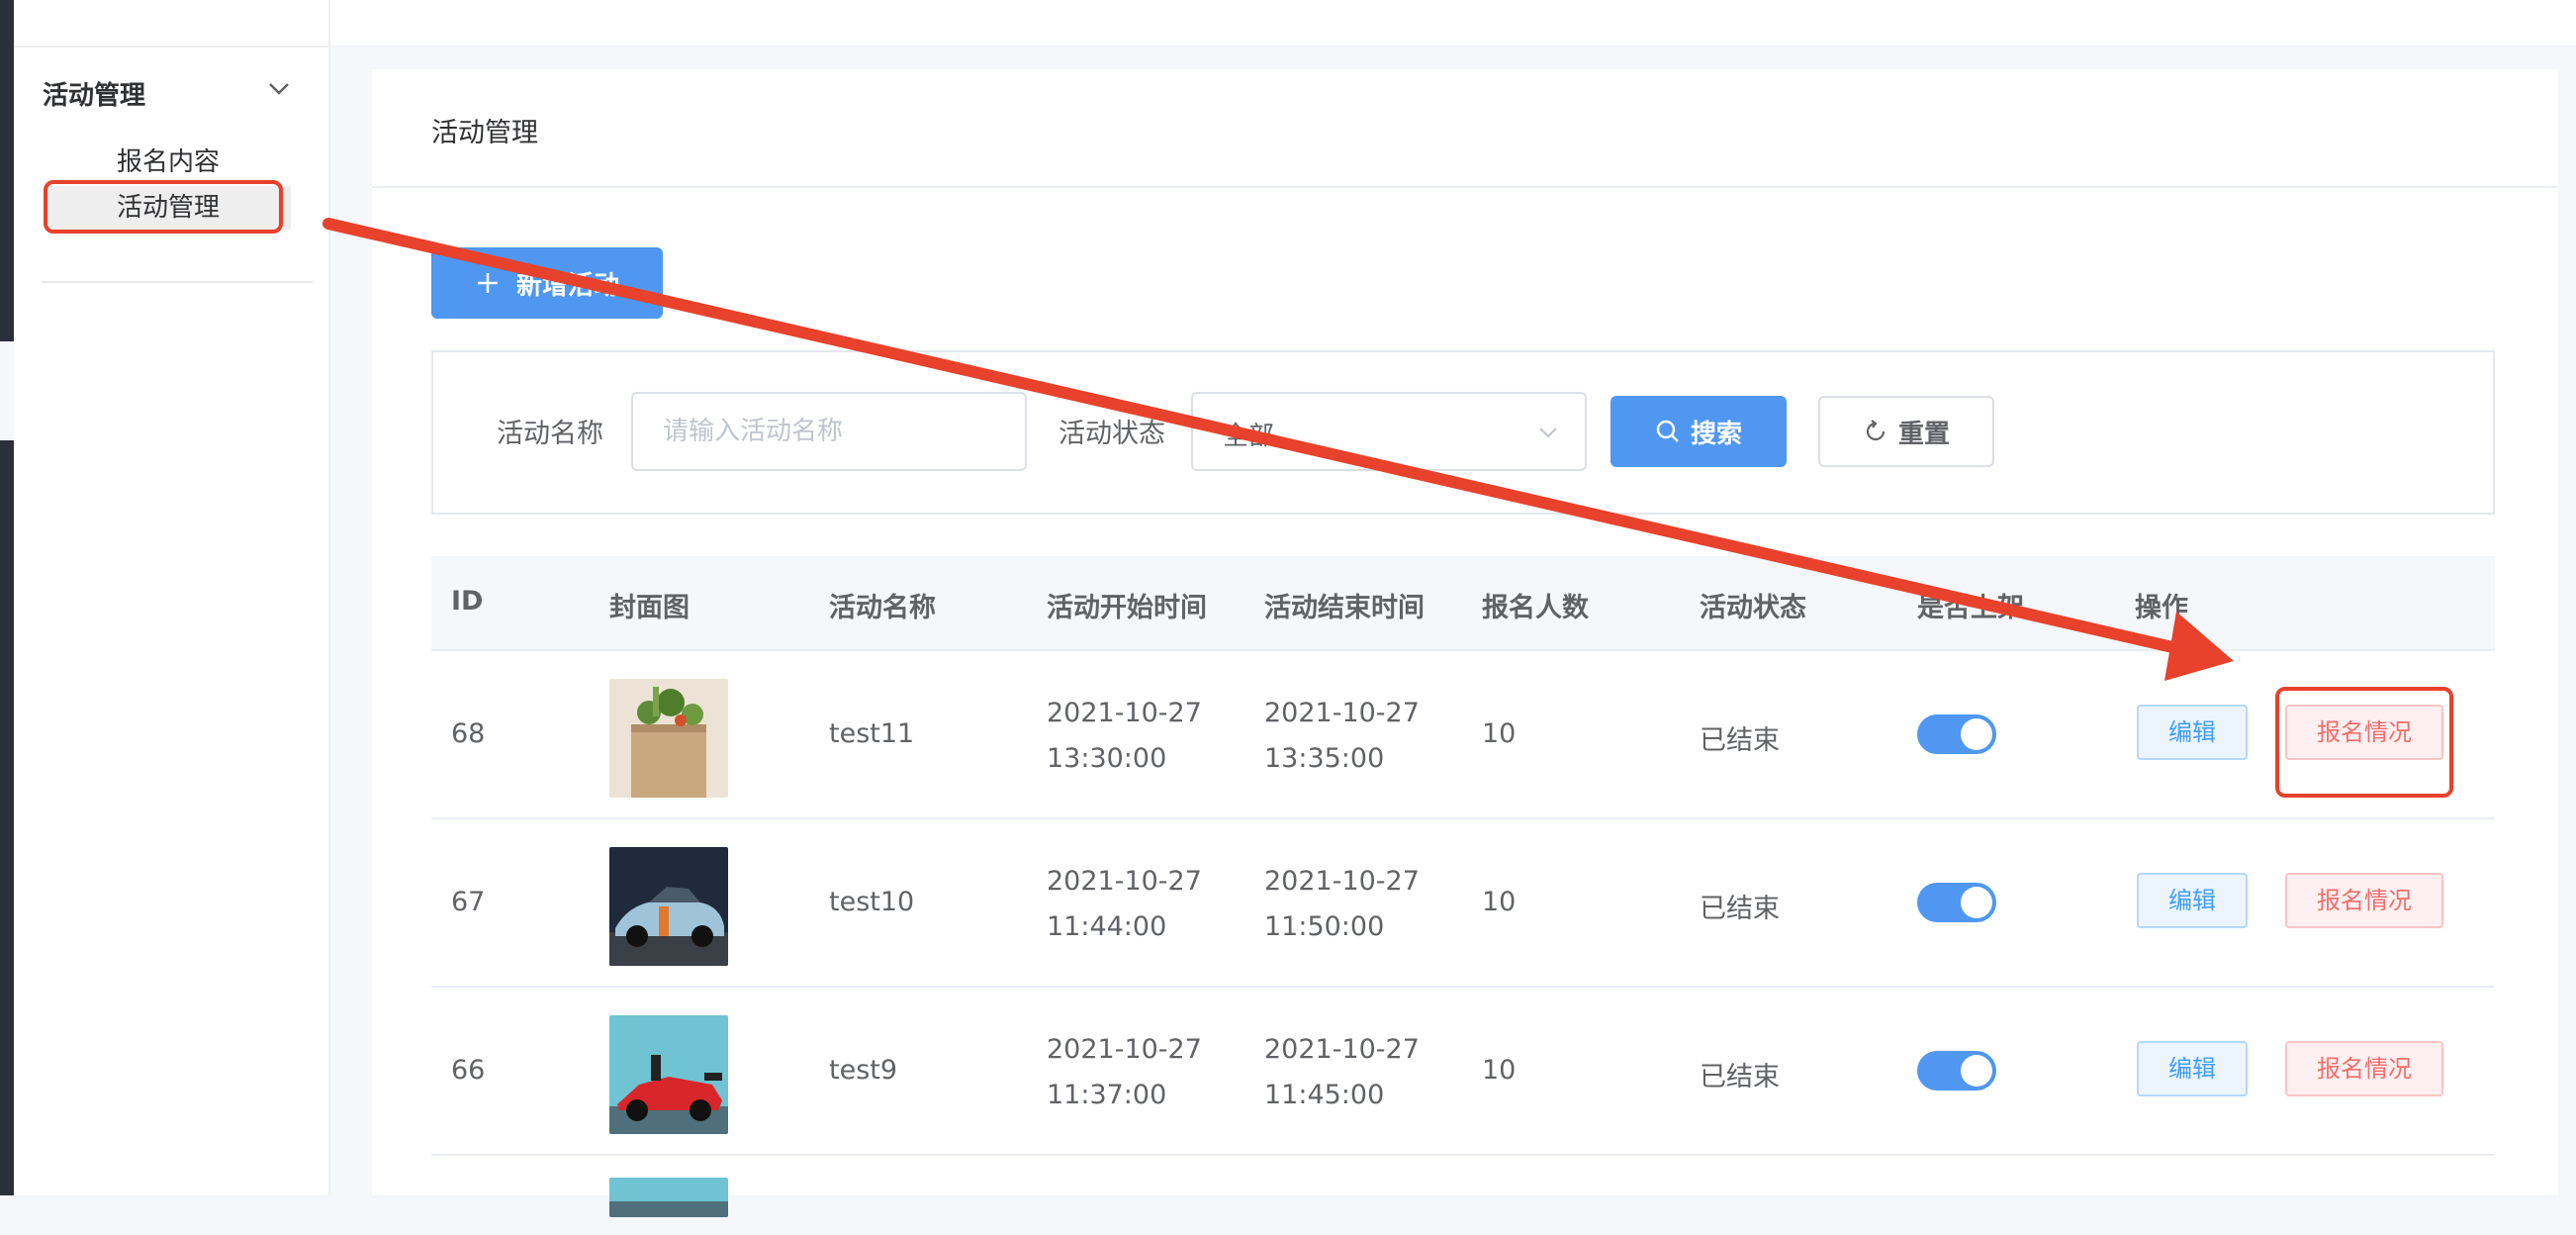 The height and width of the screenshot is (1235, 2576). I want to click on search-button-label: 搜索, so click(1716, 434).